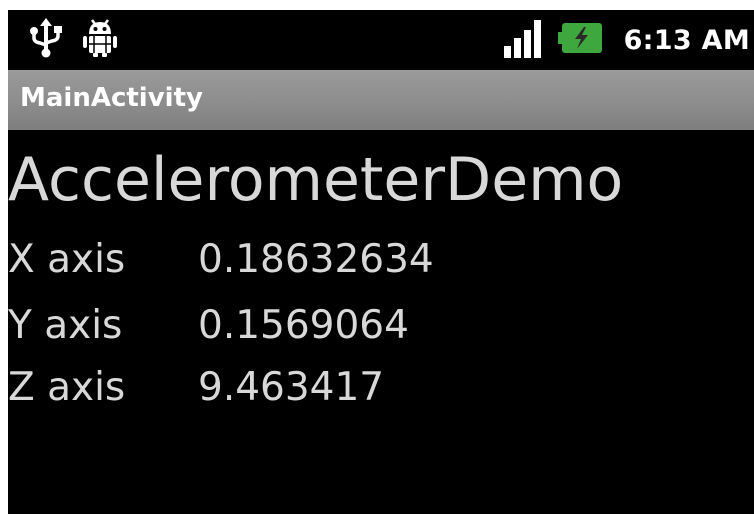  What do you see at coordinates (67, 387) in the screenshot?
I see `z-axis-label: Z axis` at bounding box center [67, 387].